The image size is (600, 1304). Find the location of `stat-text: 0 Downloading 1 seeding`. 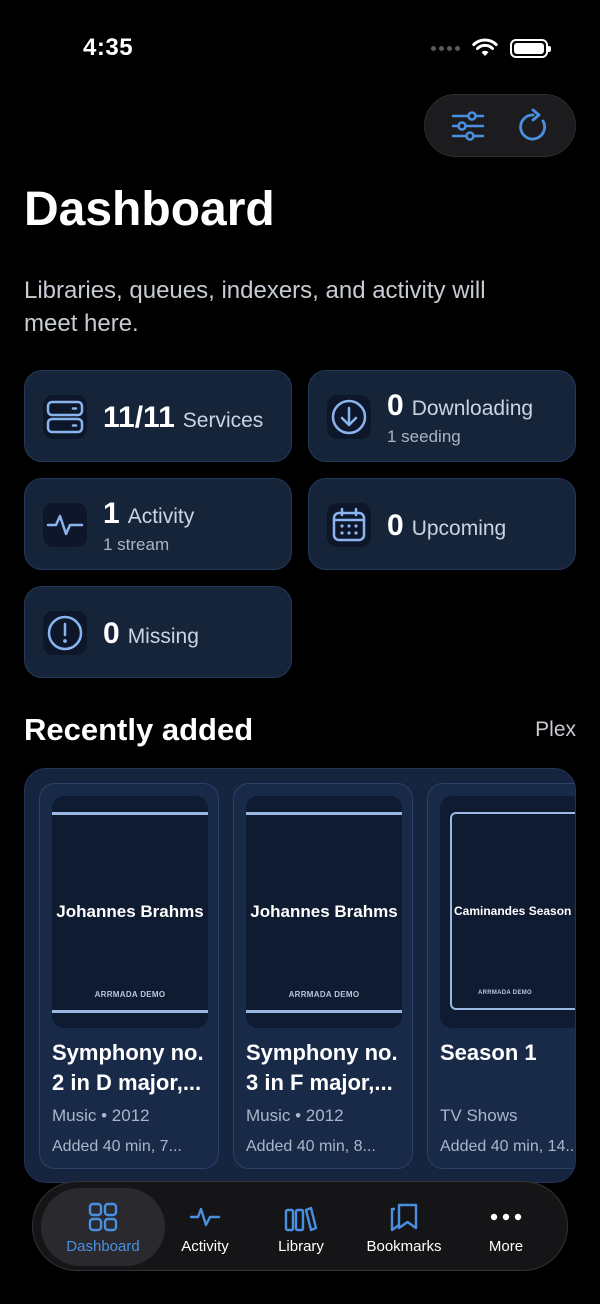

stat-text: 0 Downloading 1 seeding is located at coordinates (460, 418).